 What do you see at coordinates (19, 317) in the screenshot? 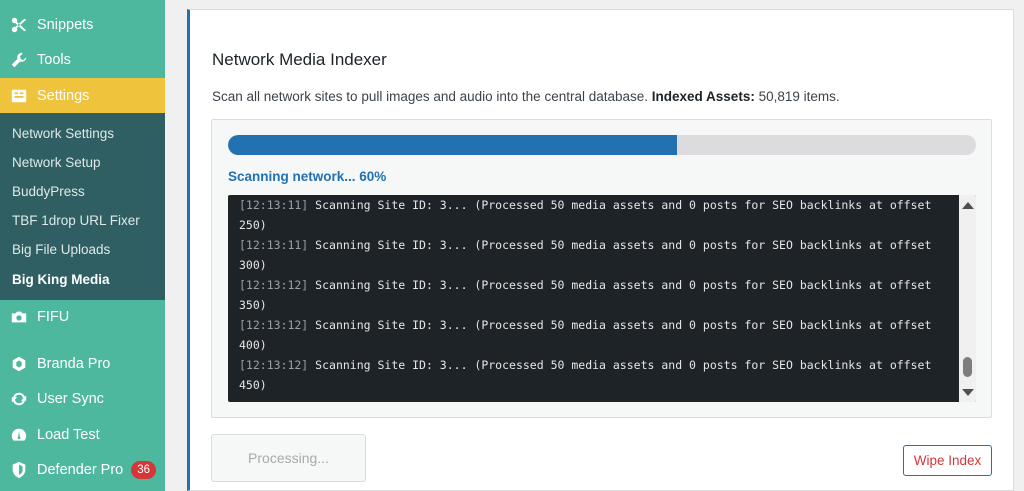
I see `camera-icon` at bounding box center [19, 317].